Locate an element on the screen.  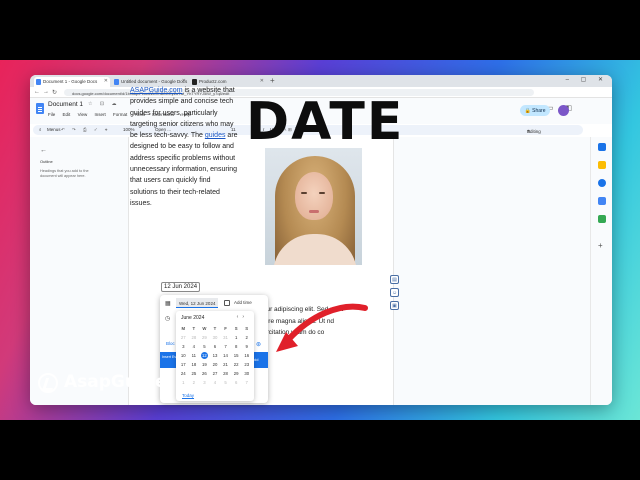
asapguide-link: ASAPGuide.com is located at coordinates (156, 90).